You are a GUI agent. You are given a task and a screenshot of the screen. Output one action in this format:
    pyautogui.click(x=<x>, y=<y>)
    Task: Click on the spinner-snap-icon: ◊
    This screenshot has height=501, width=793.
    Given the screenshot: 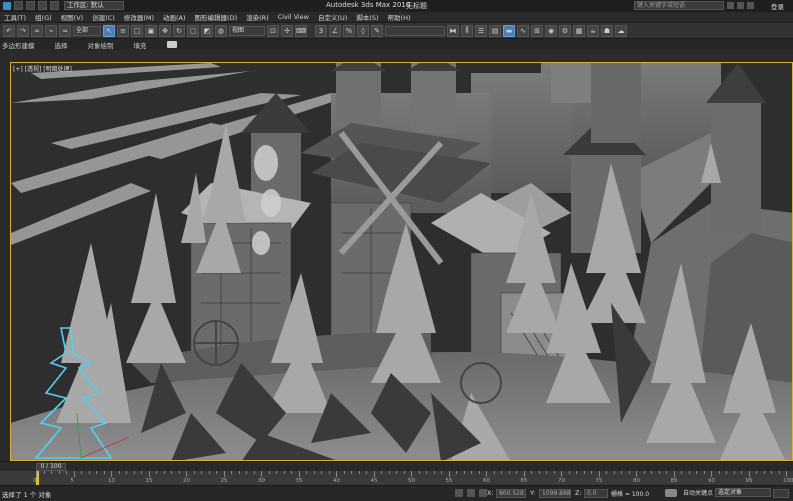 What is the action you would take?
    pyautogui.click(x=363, y=30)
    